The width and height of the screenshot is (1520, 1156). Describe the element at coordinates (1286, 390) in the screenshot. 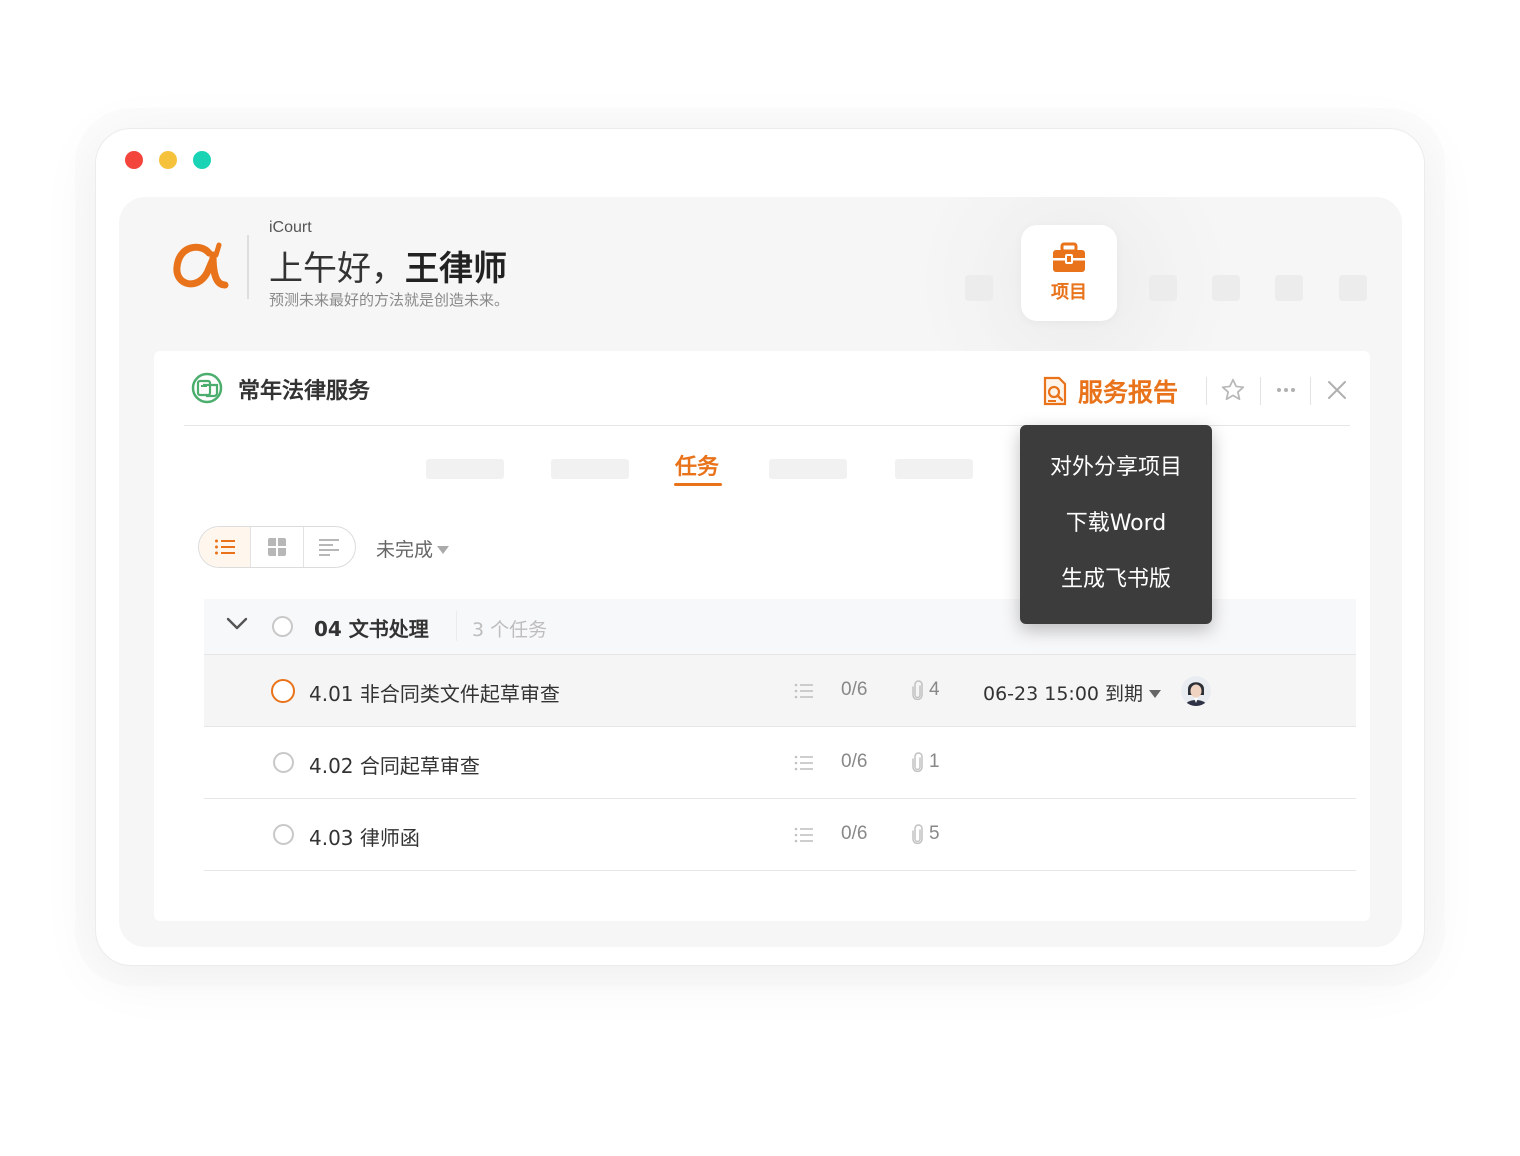

I see `more-icon` at that location.